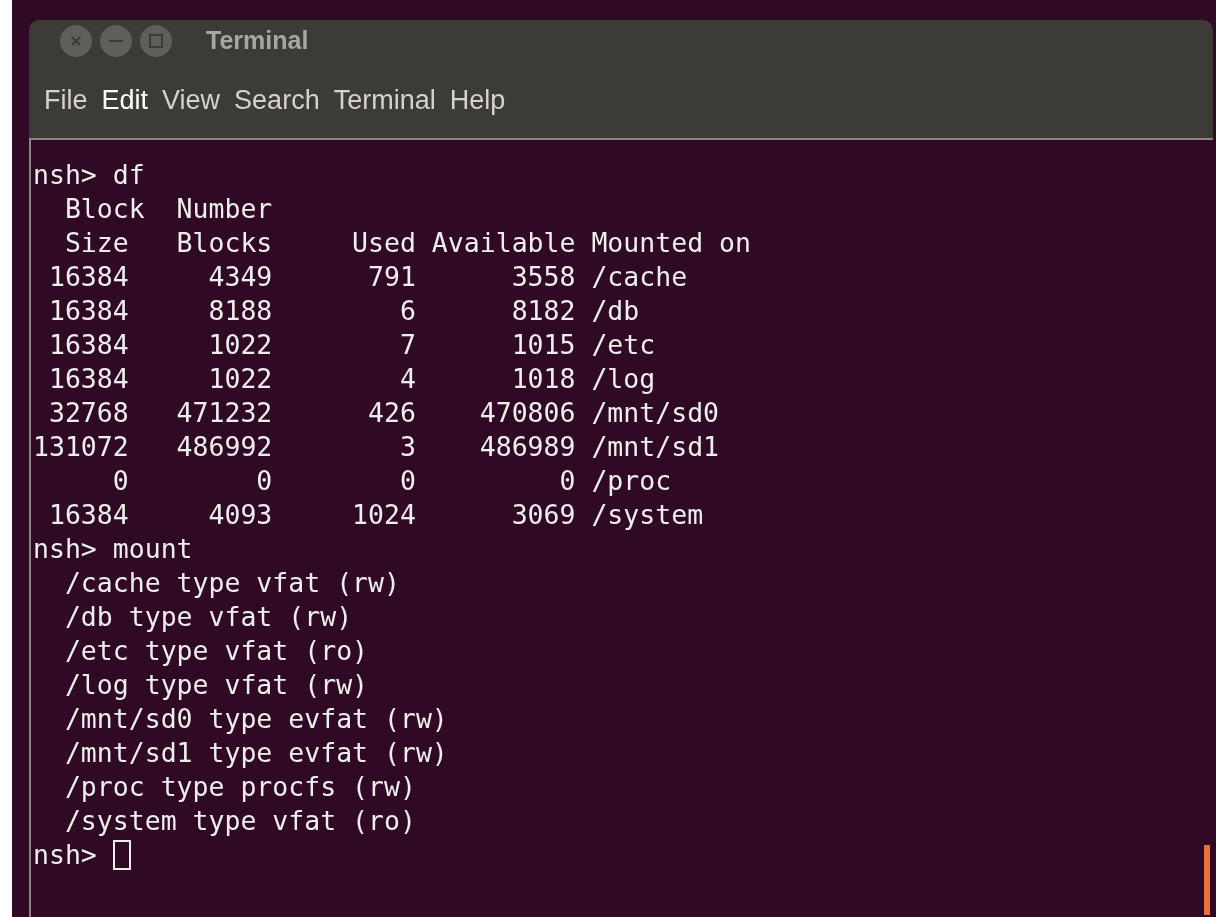  I want to click on terminal-line: Block Number, so click(168, 209).